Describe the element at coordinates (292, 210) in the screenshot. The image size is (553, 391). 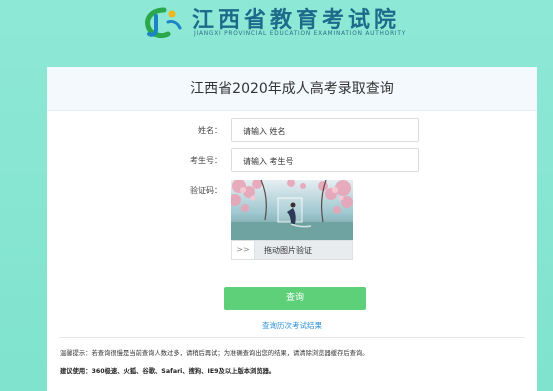
I see `captcha-image` at that location.